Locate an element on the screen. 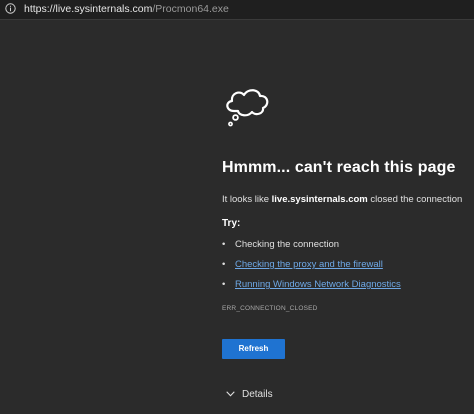  link-check-proxy-firewall: Checking the proxy and the firewall is located at coordinates (309, 264).